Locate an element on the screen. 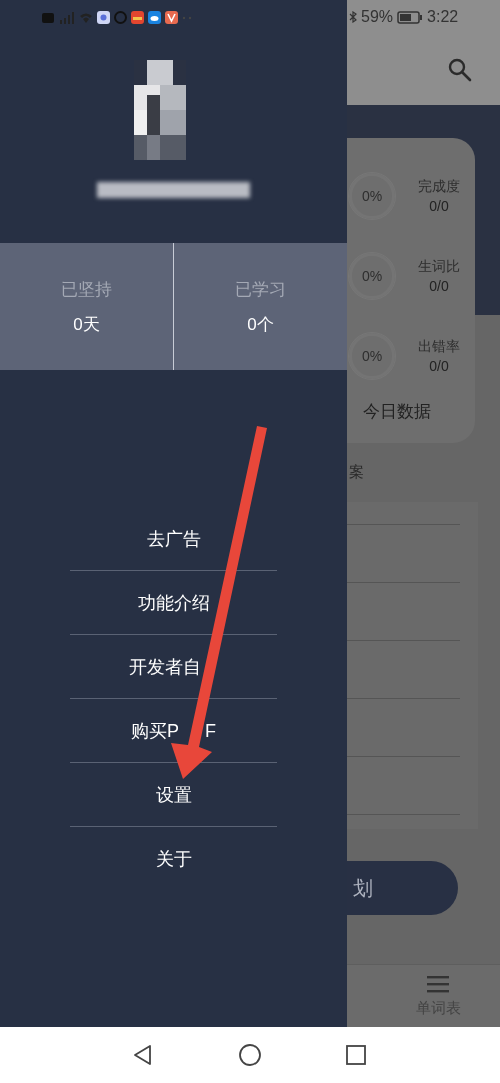 The height and width of the screenshot is (1083, 500). circle-app-icon is located at coordinates (120, 17).